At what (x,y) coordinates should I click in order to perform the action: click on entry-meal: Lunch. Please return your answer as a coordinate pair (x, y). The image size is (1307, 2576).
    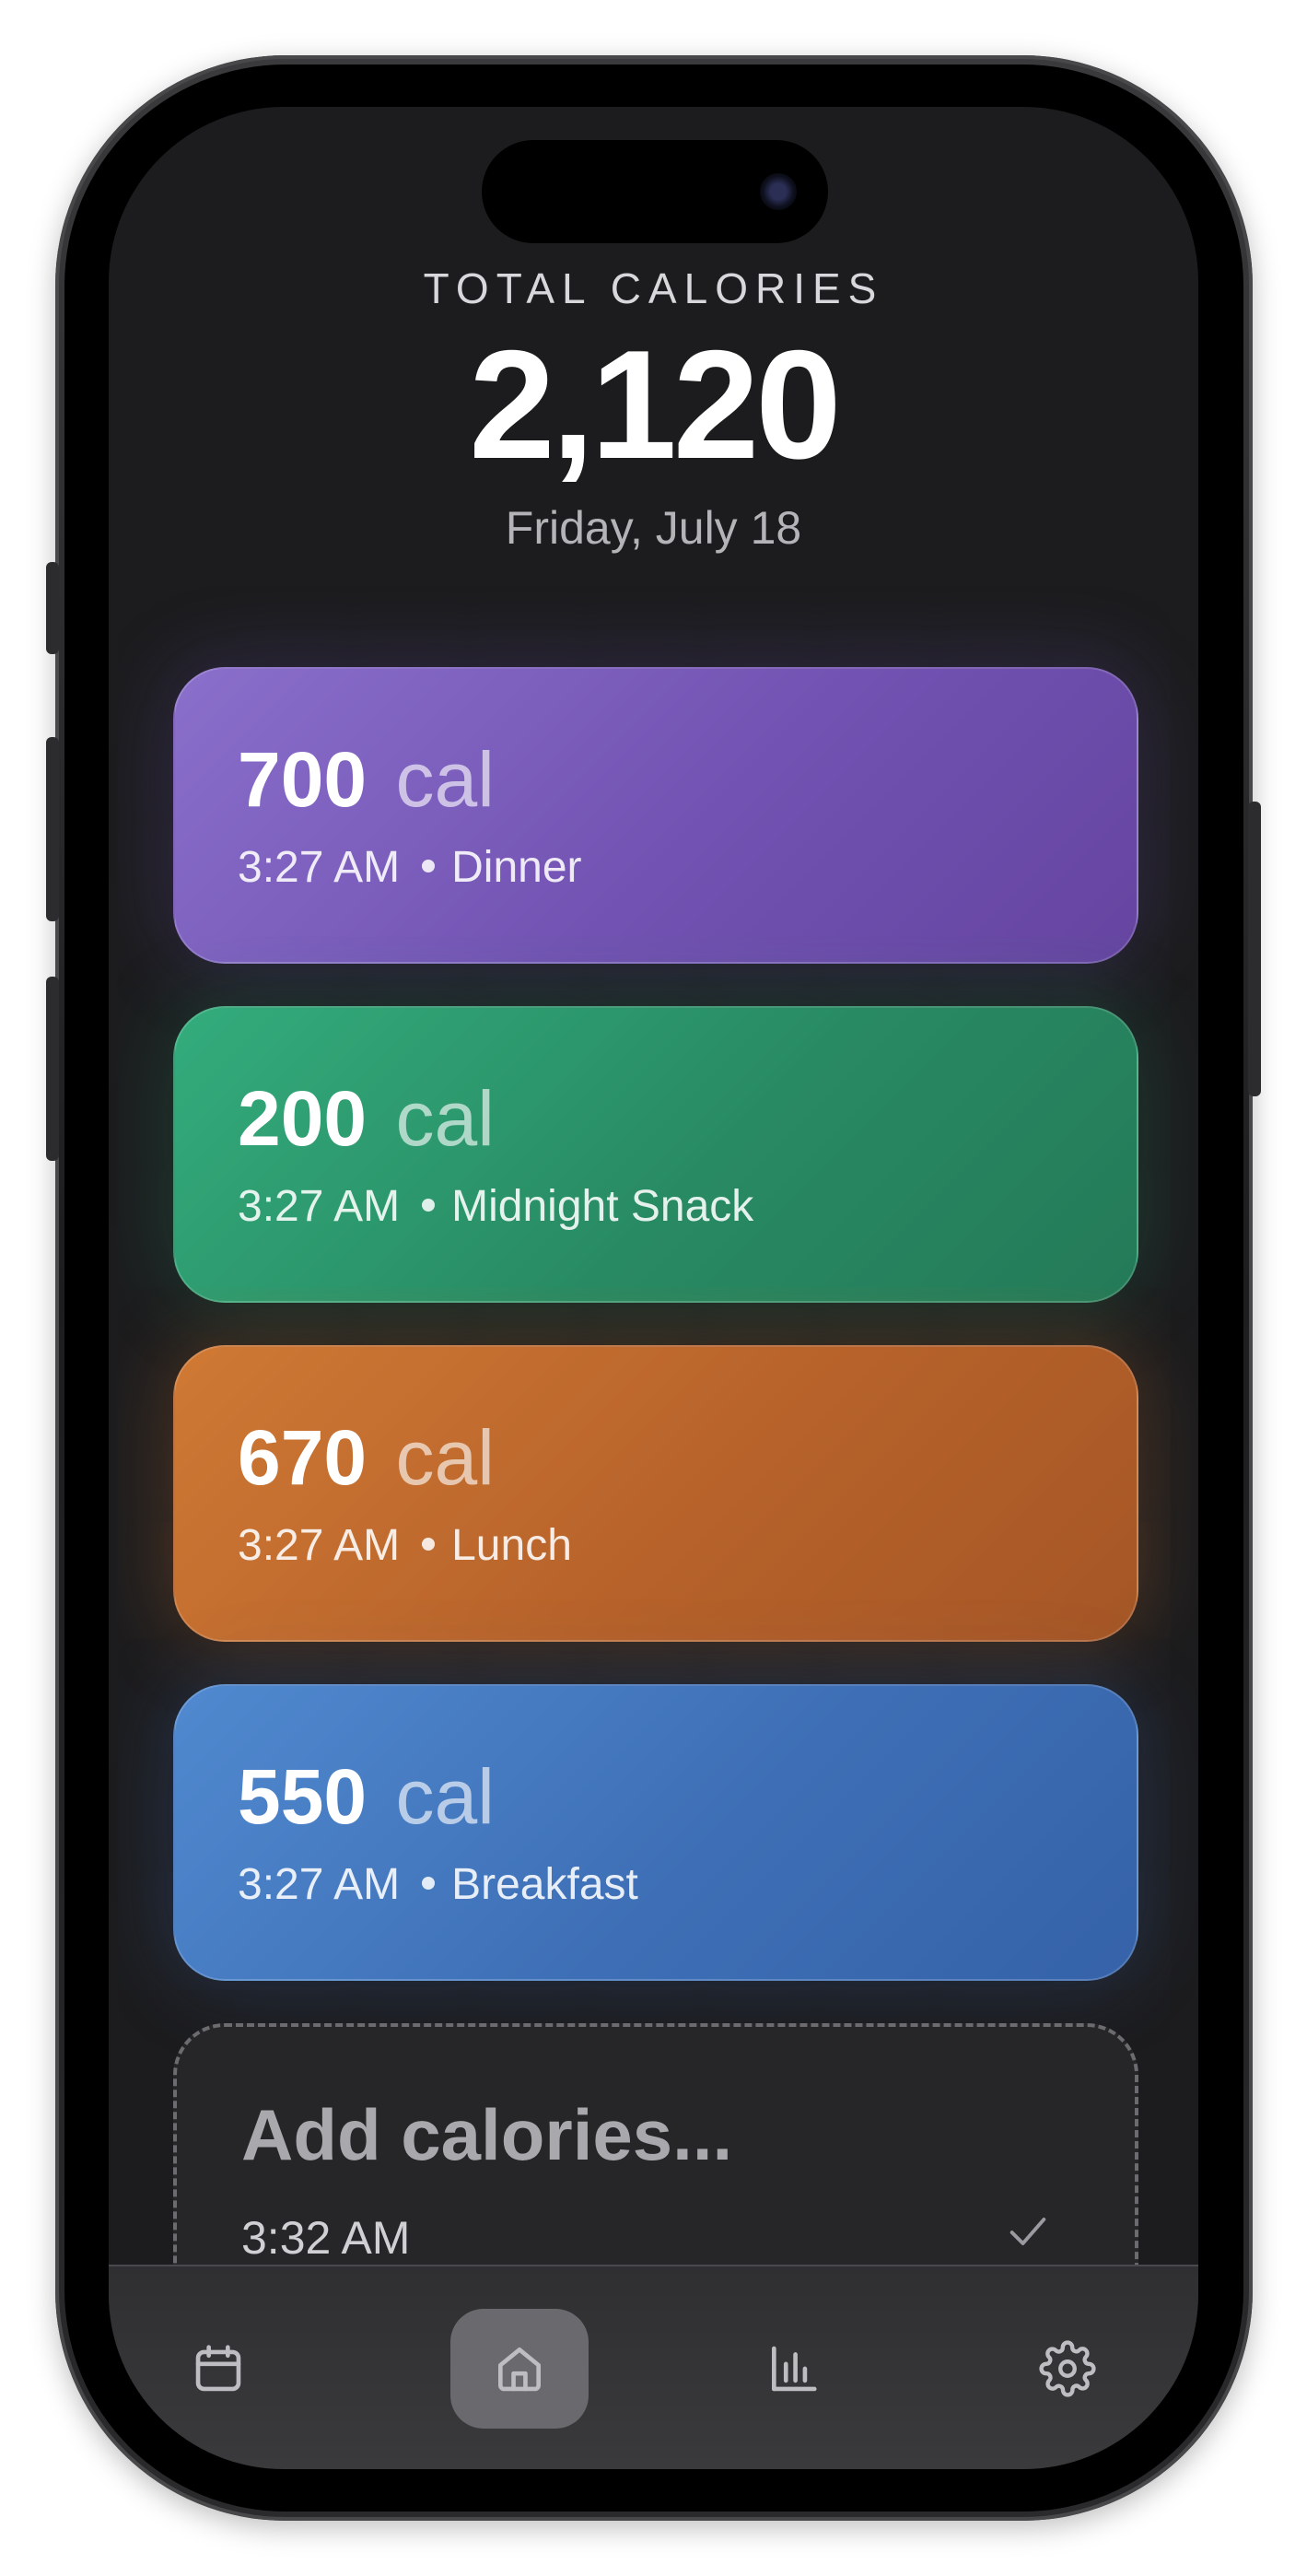
    Looking at the image, I should click on (512, 1545).